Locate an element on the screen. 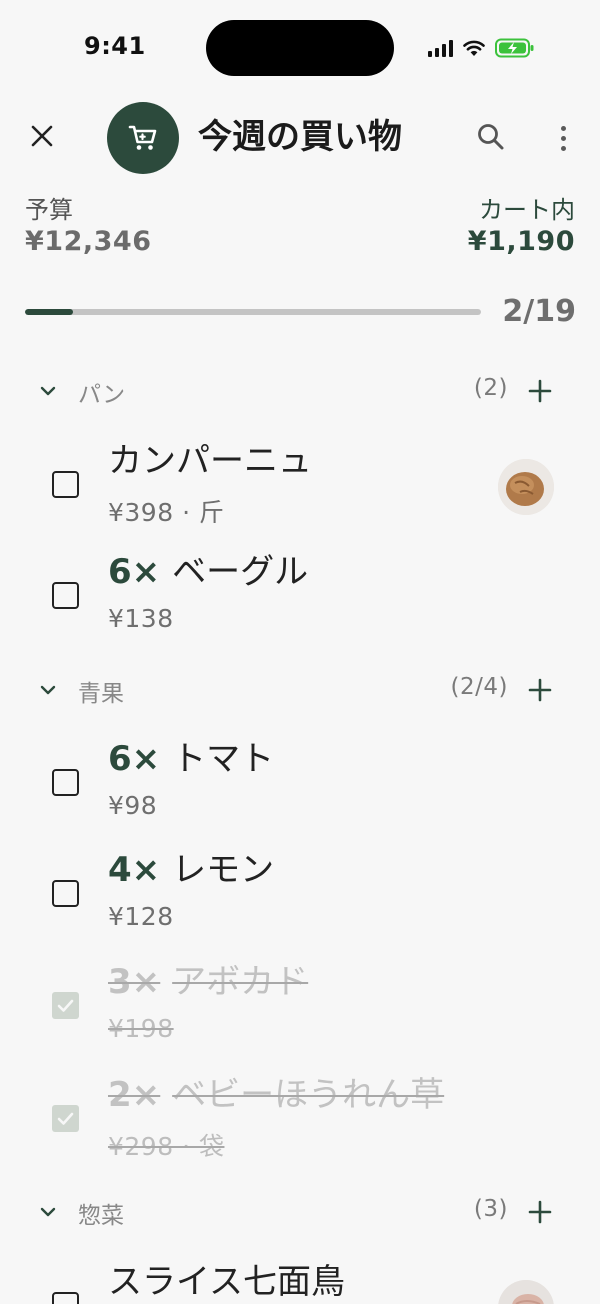 The height and width of the screenshot is (1304, 600). cart-total-label: カート内 is located at coordinates (527, 210).